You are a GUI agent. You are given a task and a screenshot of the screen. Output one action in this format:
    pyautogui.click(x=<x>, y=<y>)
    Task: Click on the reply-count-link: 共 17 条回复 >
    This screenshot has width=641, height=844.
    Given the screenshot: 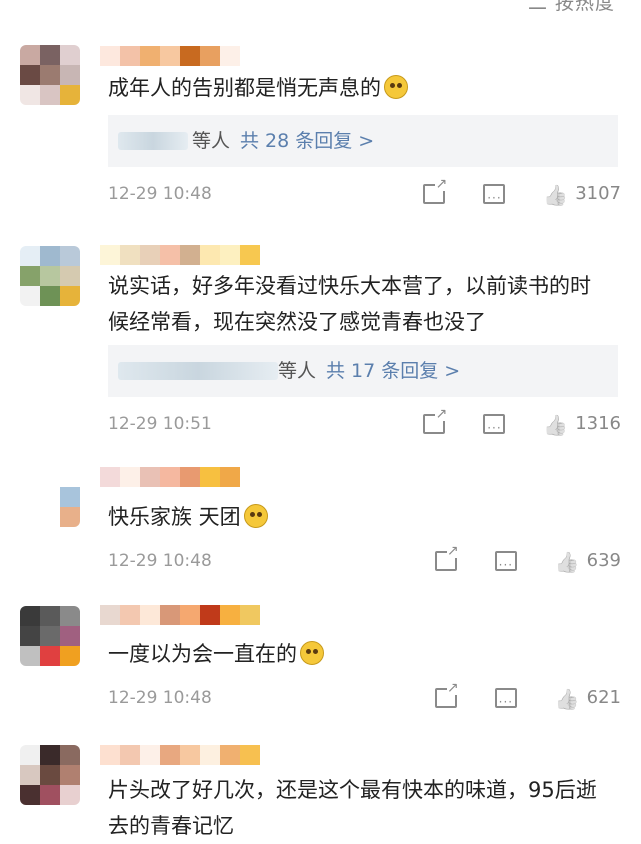 What is the action you would take?
    pyautogui.click(x=393, y=371)
    